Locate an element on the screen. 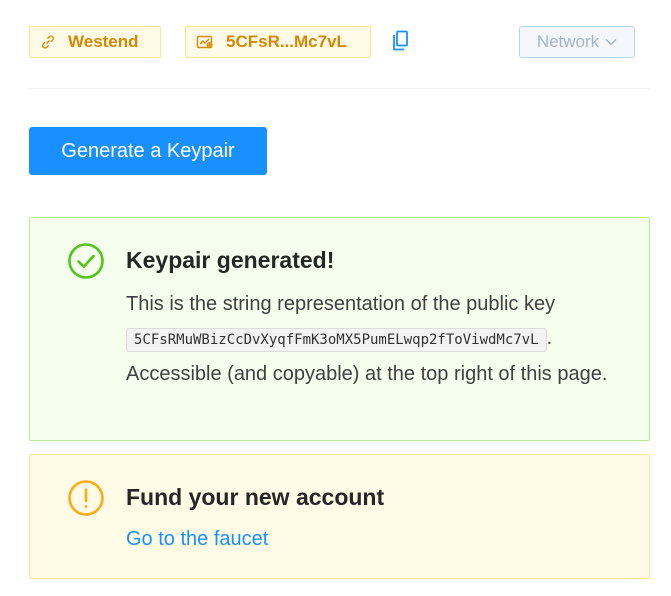  network-select-label: Network is located at coordinates (568, 41).